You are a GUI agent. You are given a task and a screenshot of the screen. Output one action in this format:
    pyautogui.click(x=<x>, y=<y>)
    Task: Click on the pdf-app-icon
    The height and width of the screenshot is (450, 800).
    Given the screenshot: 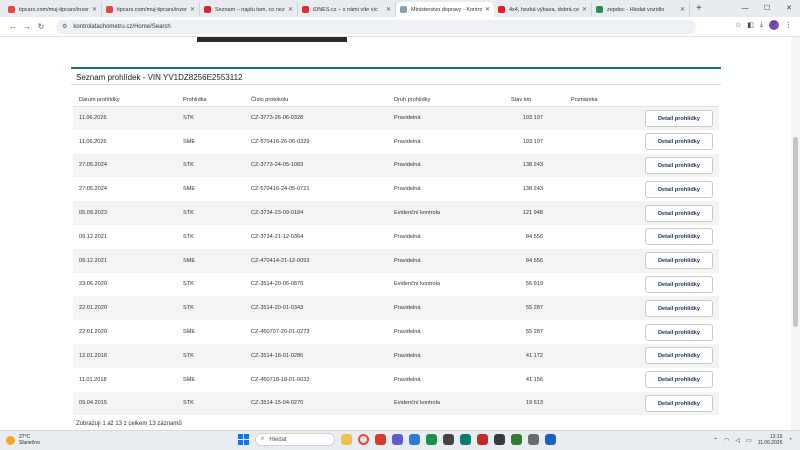 What is the action you would take?
    pyautogui.click(x=380, y=439)
    